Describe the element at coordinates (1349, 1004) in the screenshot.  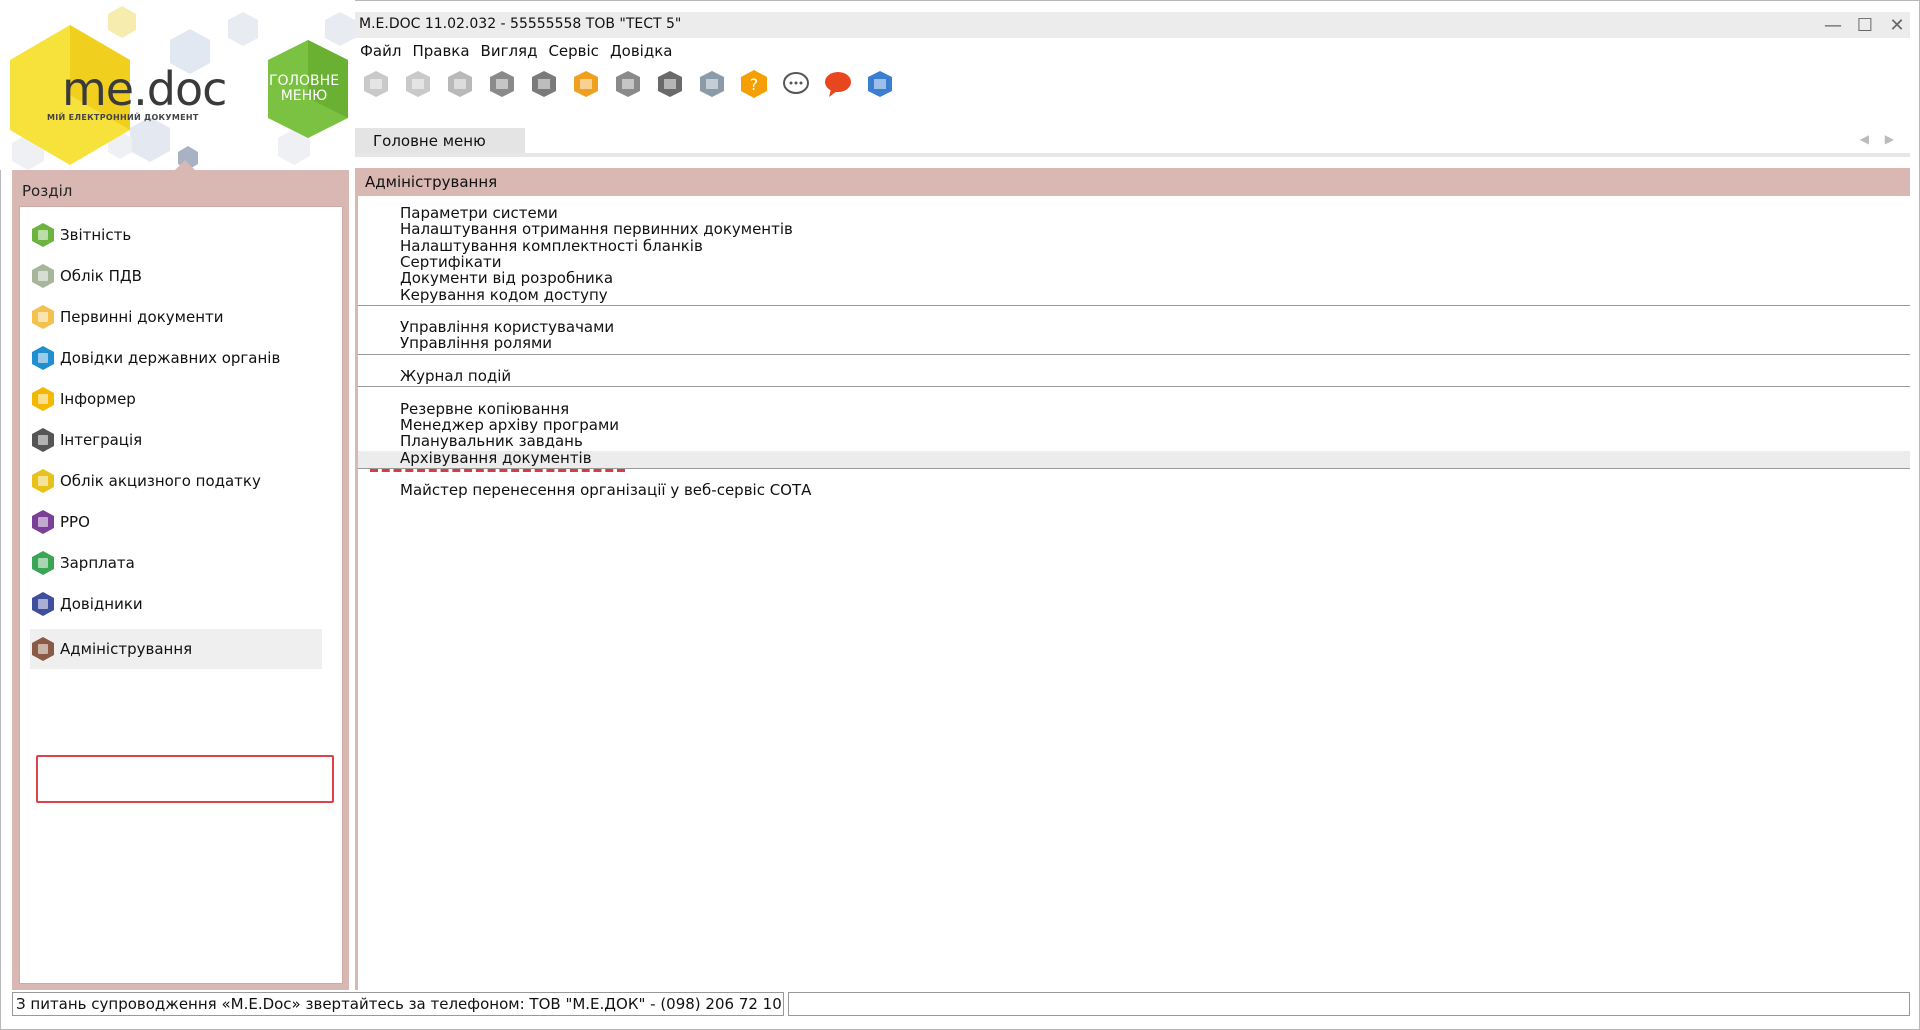
I see `status-panel` at that location.